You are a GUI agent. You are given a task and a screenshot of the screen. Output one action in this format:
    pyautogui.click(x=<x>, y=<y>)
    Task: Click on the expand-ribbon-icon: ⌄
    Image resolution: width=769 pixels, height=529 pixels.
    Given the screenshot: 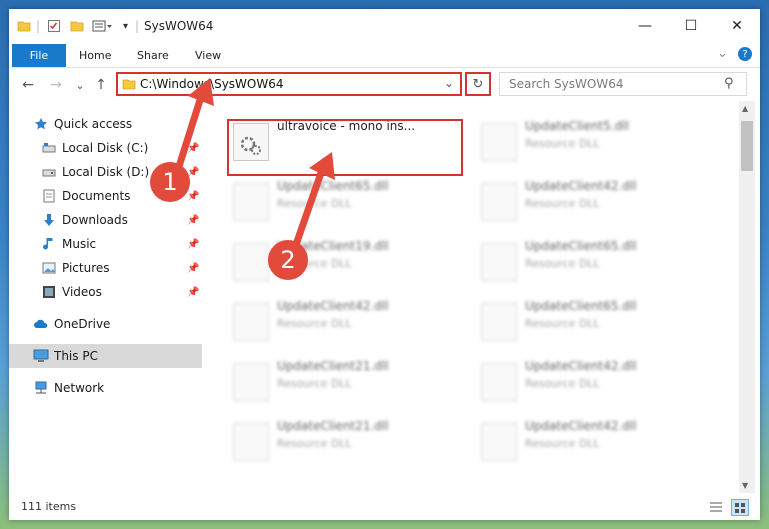 What is the action you would take?
    pyautogui.click(x=722, y=53)
    